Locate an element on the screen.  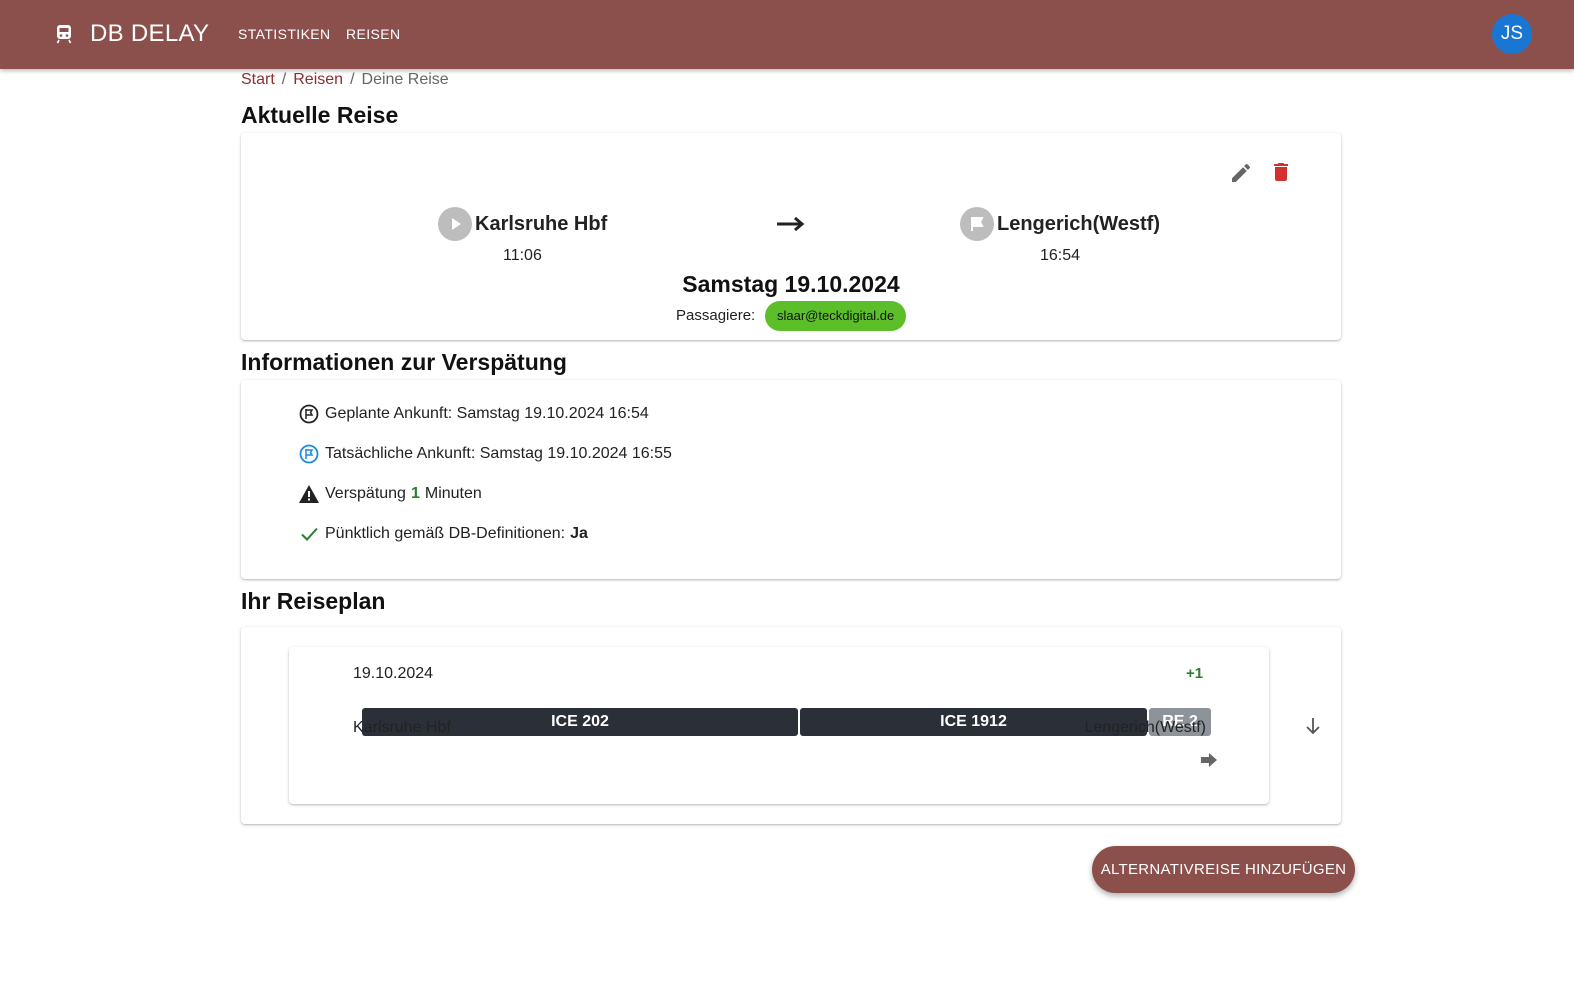
punctual-row: Pünktlich gemäß DB-Definitionen: Ja is located at coordinates (443, 534).